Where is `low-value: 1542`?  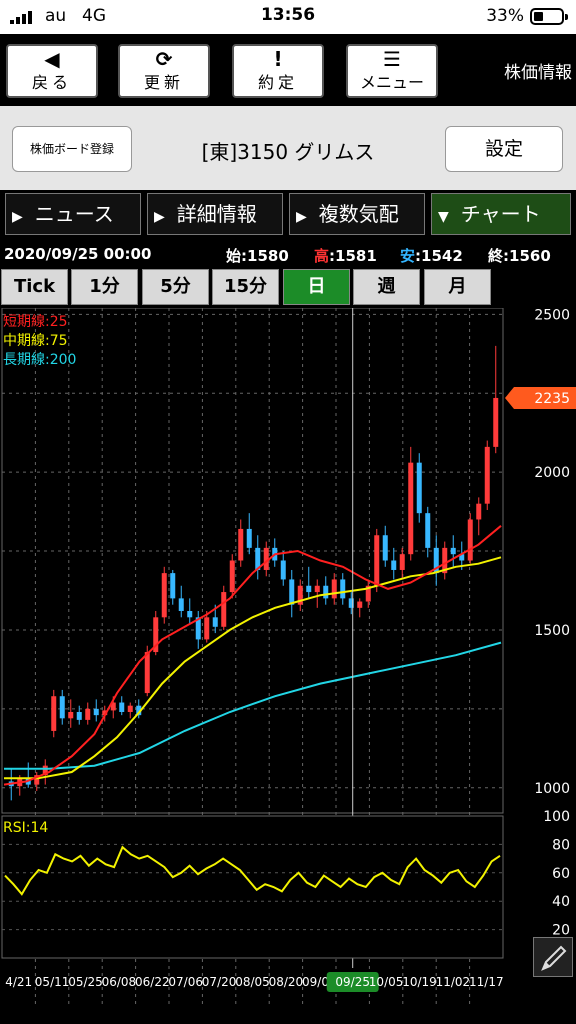 low-value: 1542 is located at coordinates (442, 256).